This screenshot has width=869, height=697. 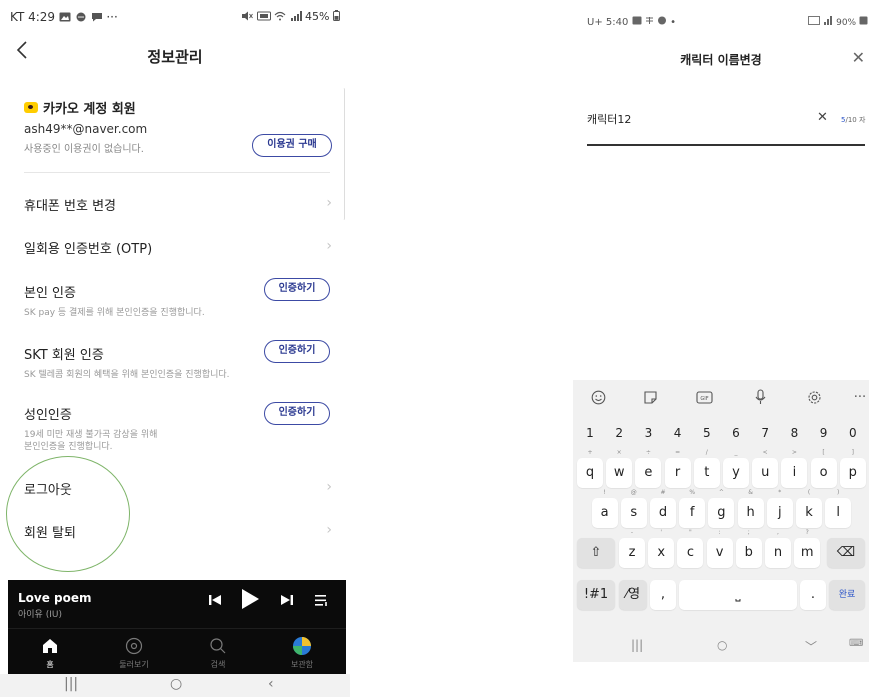 What do you see at coordinates (846, 23) in the screenshot?
I see `battery-percent: 90%` at bounding box center [846, 23].